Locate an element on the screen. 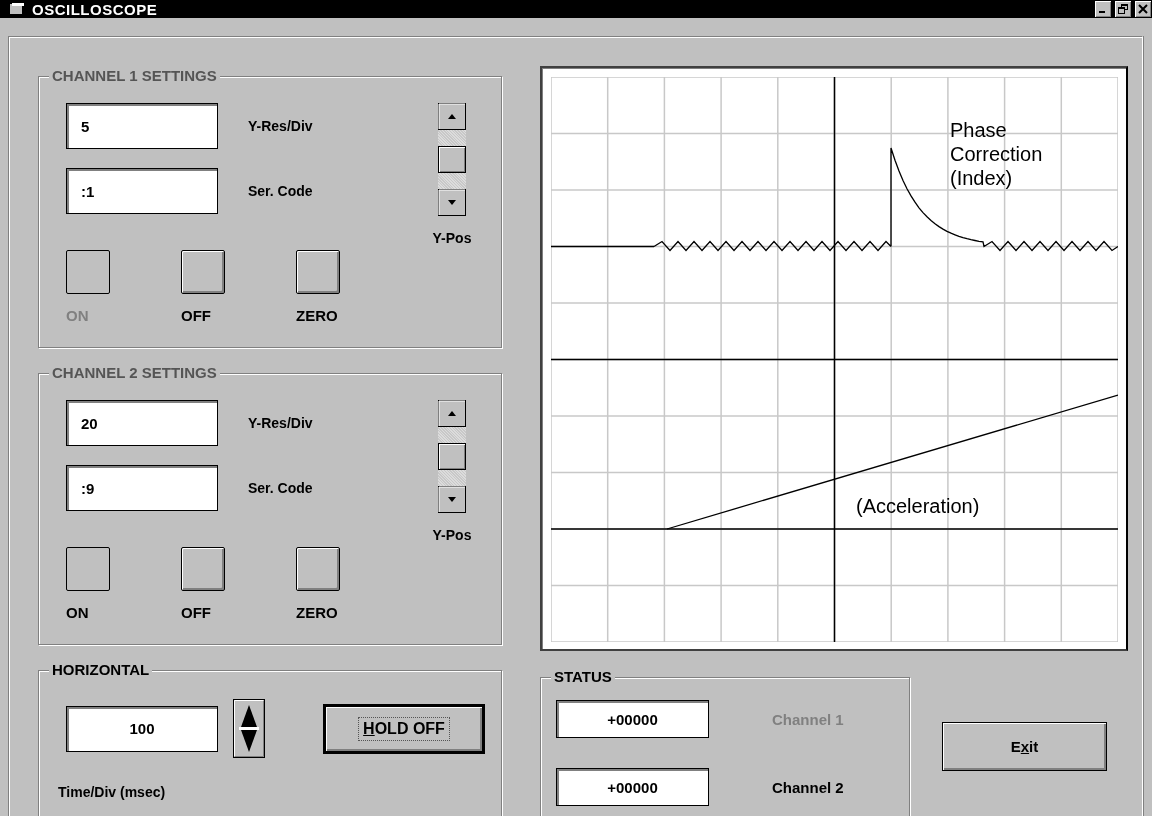 This screenshot has width=1152, height=816. spin-button-icon is located at coordinates (249, 728).